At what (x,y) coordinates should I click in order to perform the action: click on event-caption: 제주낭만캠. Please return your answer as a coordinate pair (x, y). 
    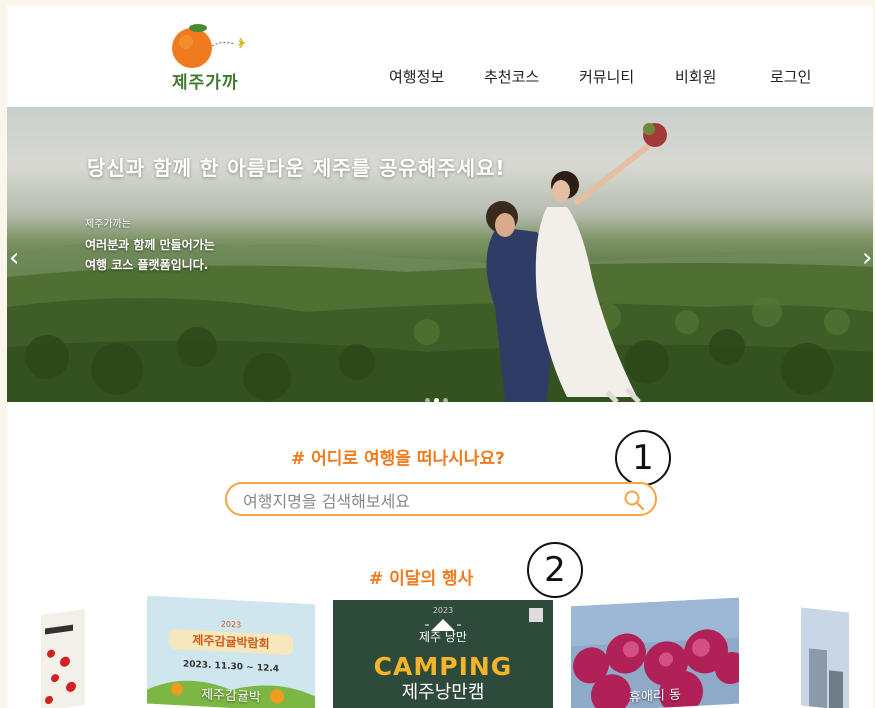
    Looking at the image, I should click on (443, 692).